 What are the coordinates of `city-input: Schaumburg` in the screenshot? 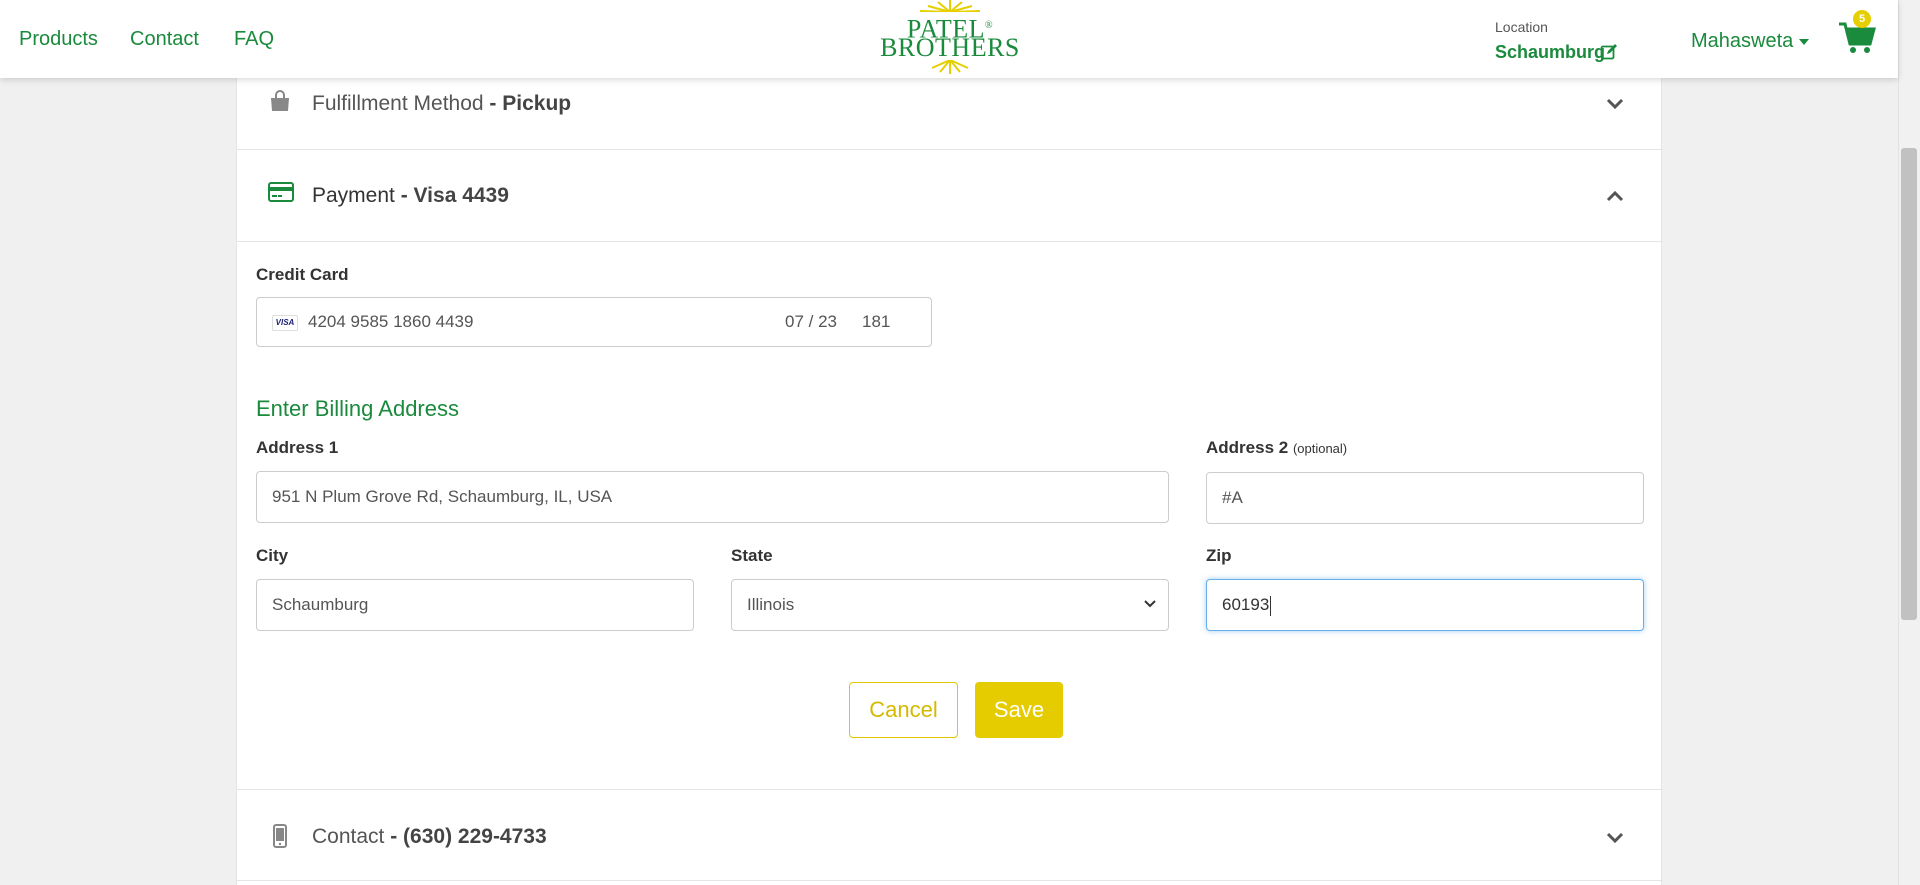 It's located at (475, 605).